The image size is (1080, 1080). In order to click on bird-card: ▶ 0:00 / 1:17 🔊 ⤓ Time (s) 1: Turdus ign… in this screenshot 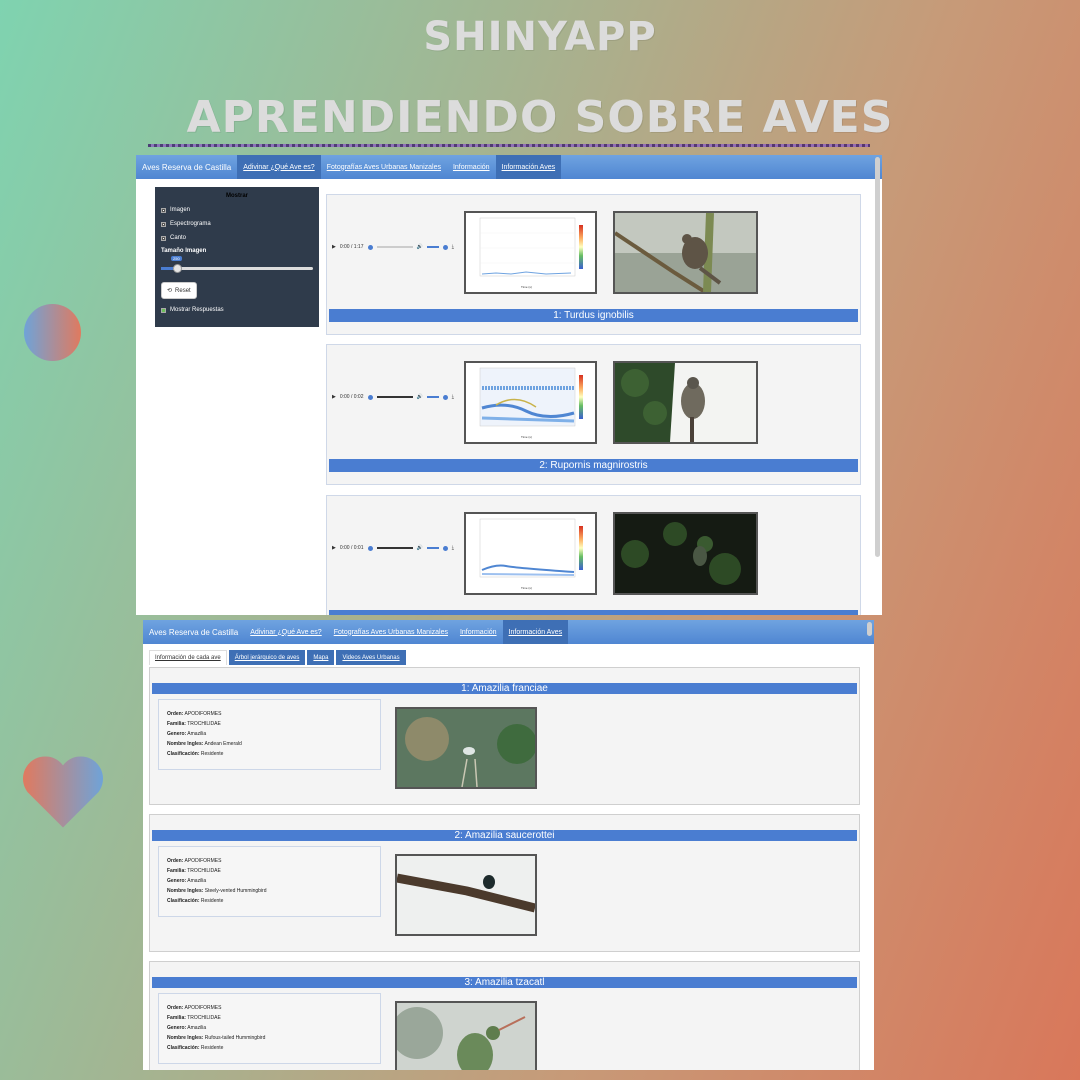, I will do `click(593, 264)`.